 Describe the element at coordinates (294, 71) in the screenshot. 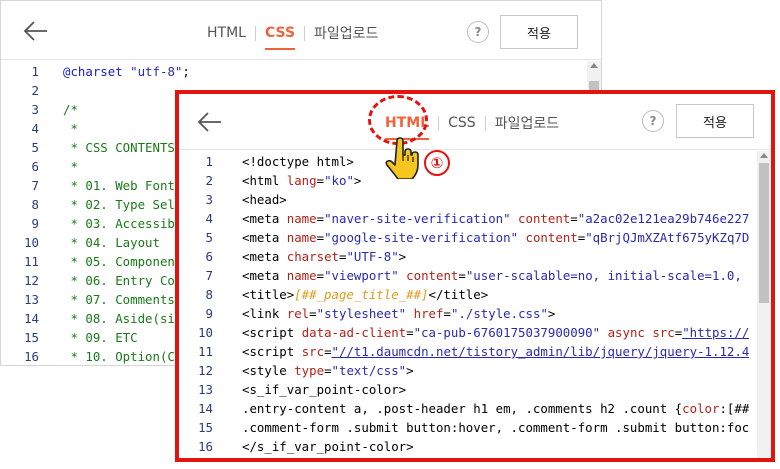

I see `code-line: 1 @charset "utf-8";` at that location.